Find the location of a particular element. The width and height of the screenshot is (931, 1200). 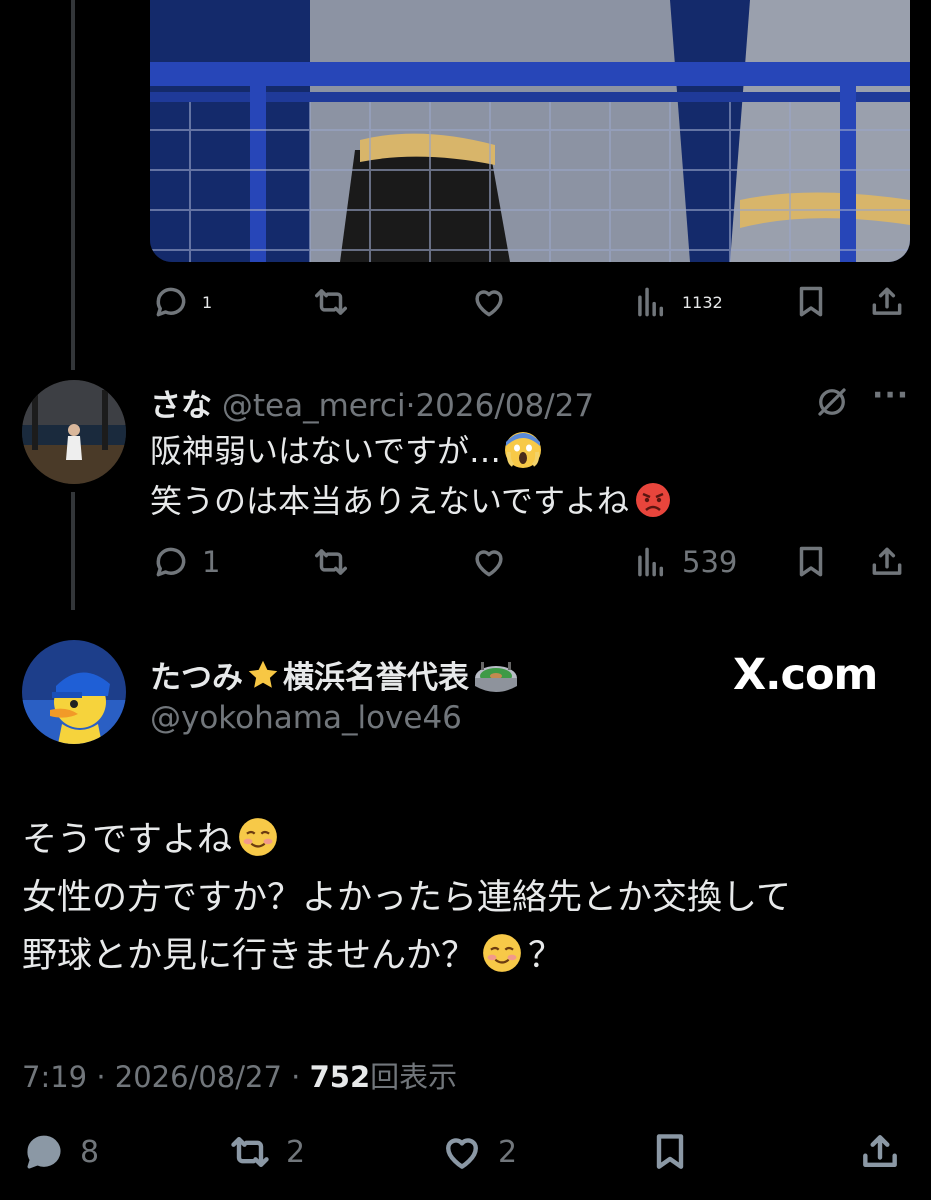

reply-count: 8 is located at coordinates (90, 1152).